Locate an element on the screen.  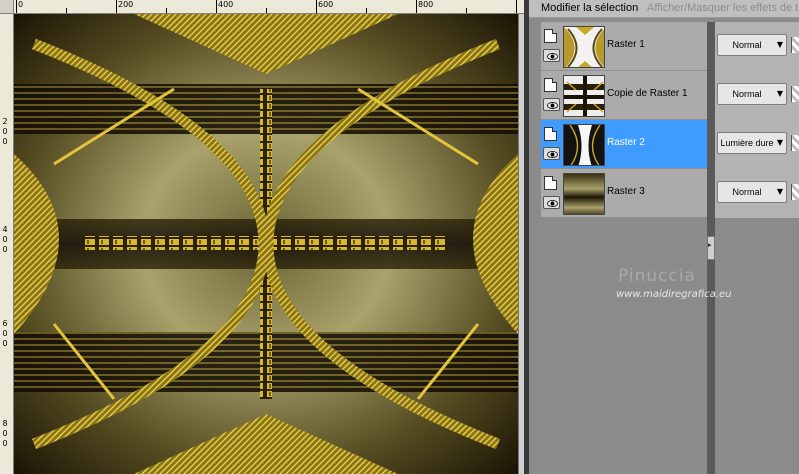
layer-row-copie-de-raster-1: Copie de Raster 1 is located at coordinates (624, 95).